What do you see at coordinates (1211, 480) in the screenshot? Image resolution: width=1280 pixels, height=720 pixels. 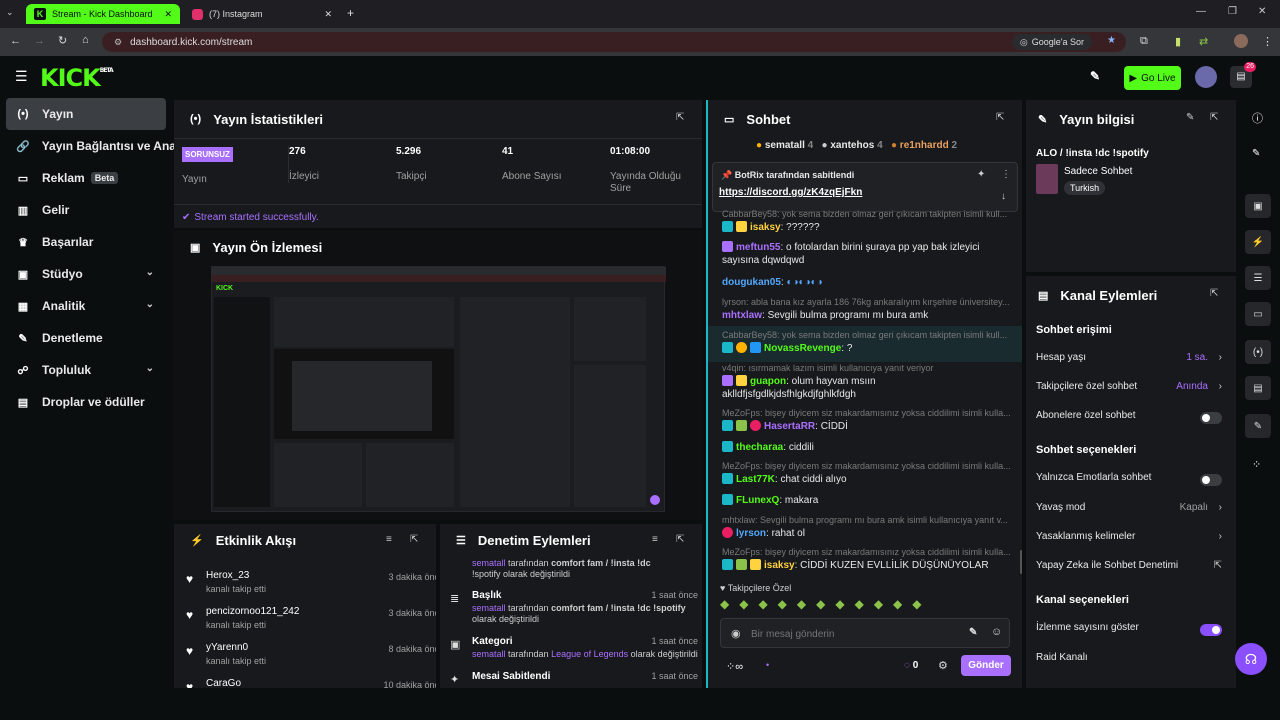 I see `emotes-only-toggle` at bounding box center [1211, 480].